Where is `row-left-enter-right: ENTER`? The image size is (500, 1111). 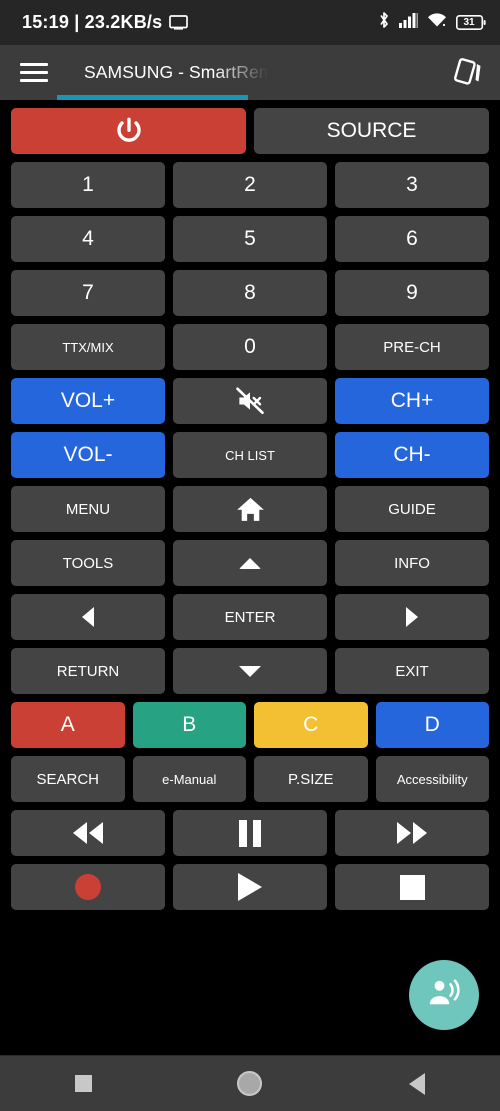 row-left-enter-right: ENTER is located at coordinates (250, 617).